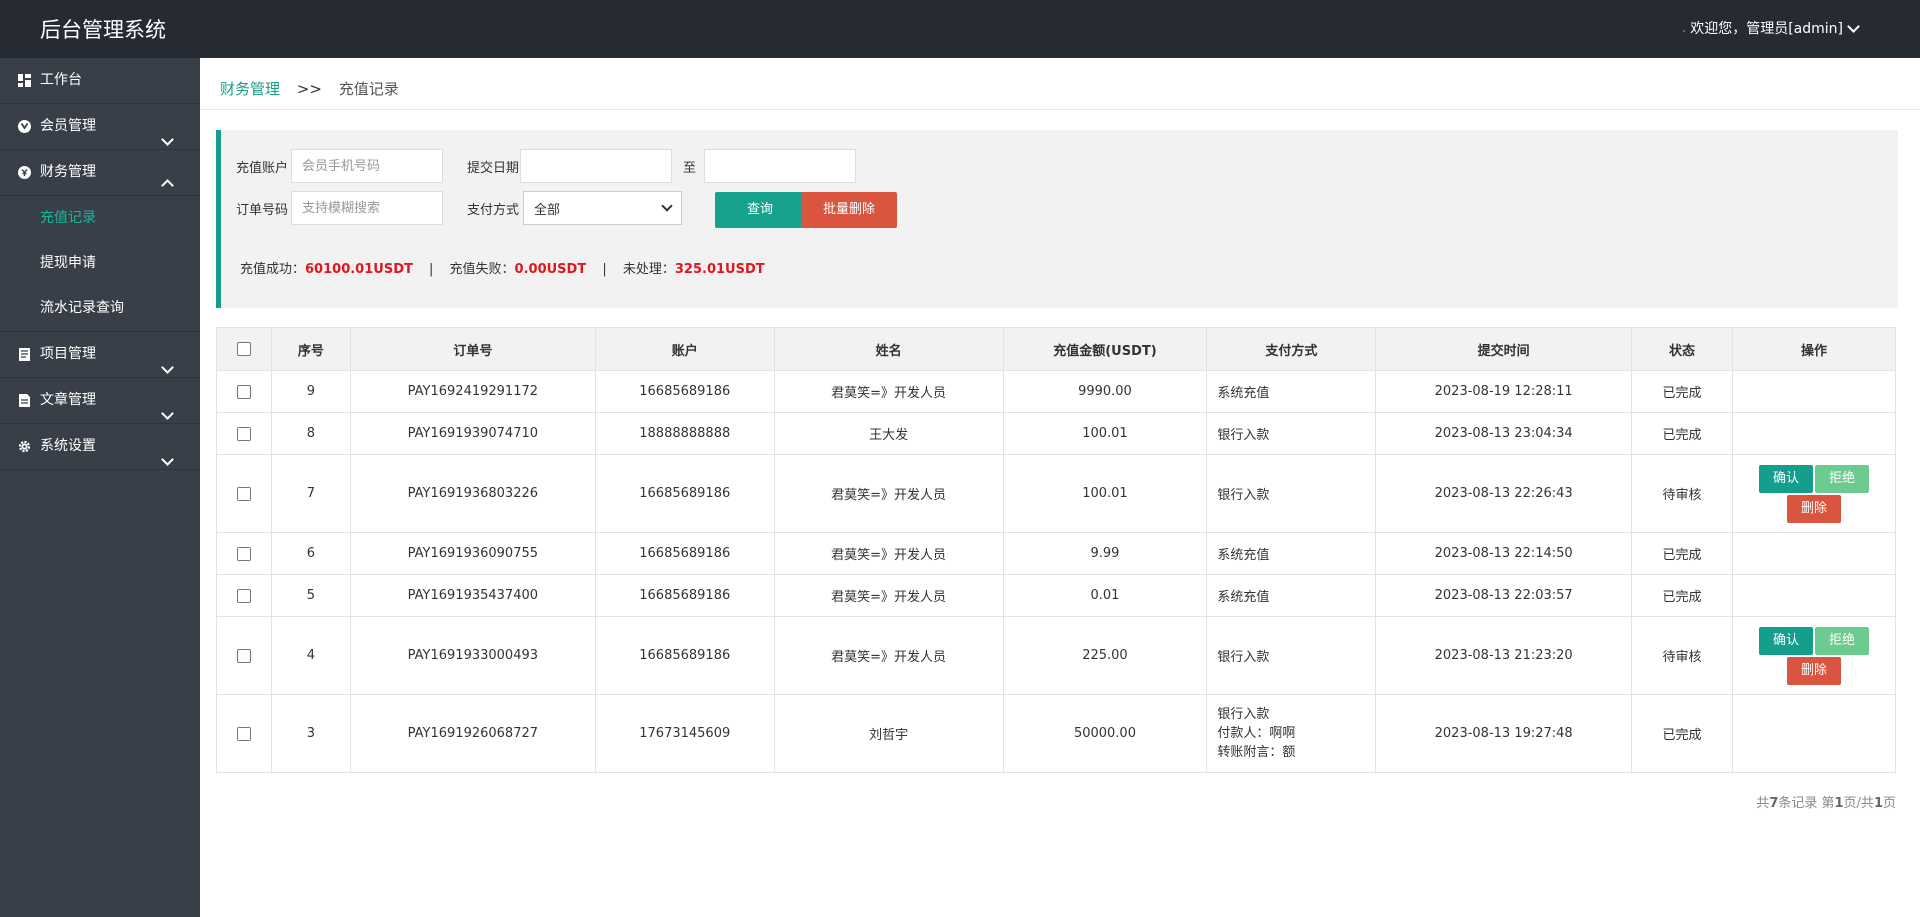 The image size is (1920, 917). What do you see at coordinates (472, 391) in the screenshot?
I see `cell-order: PAY1692419291172` at bounding box center [472, 391].